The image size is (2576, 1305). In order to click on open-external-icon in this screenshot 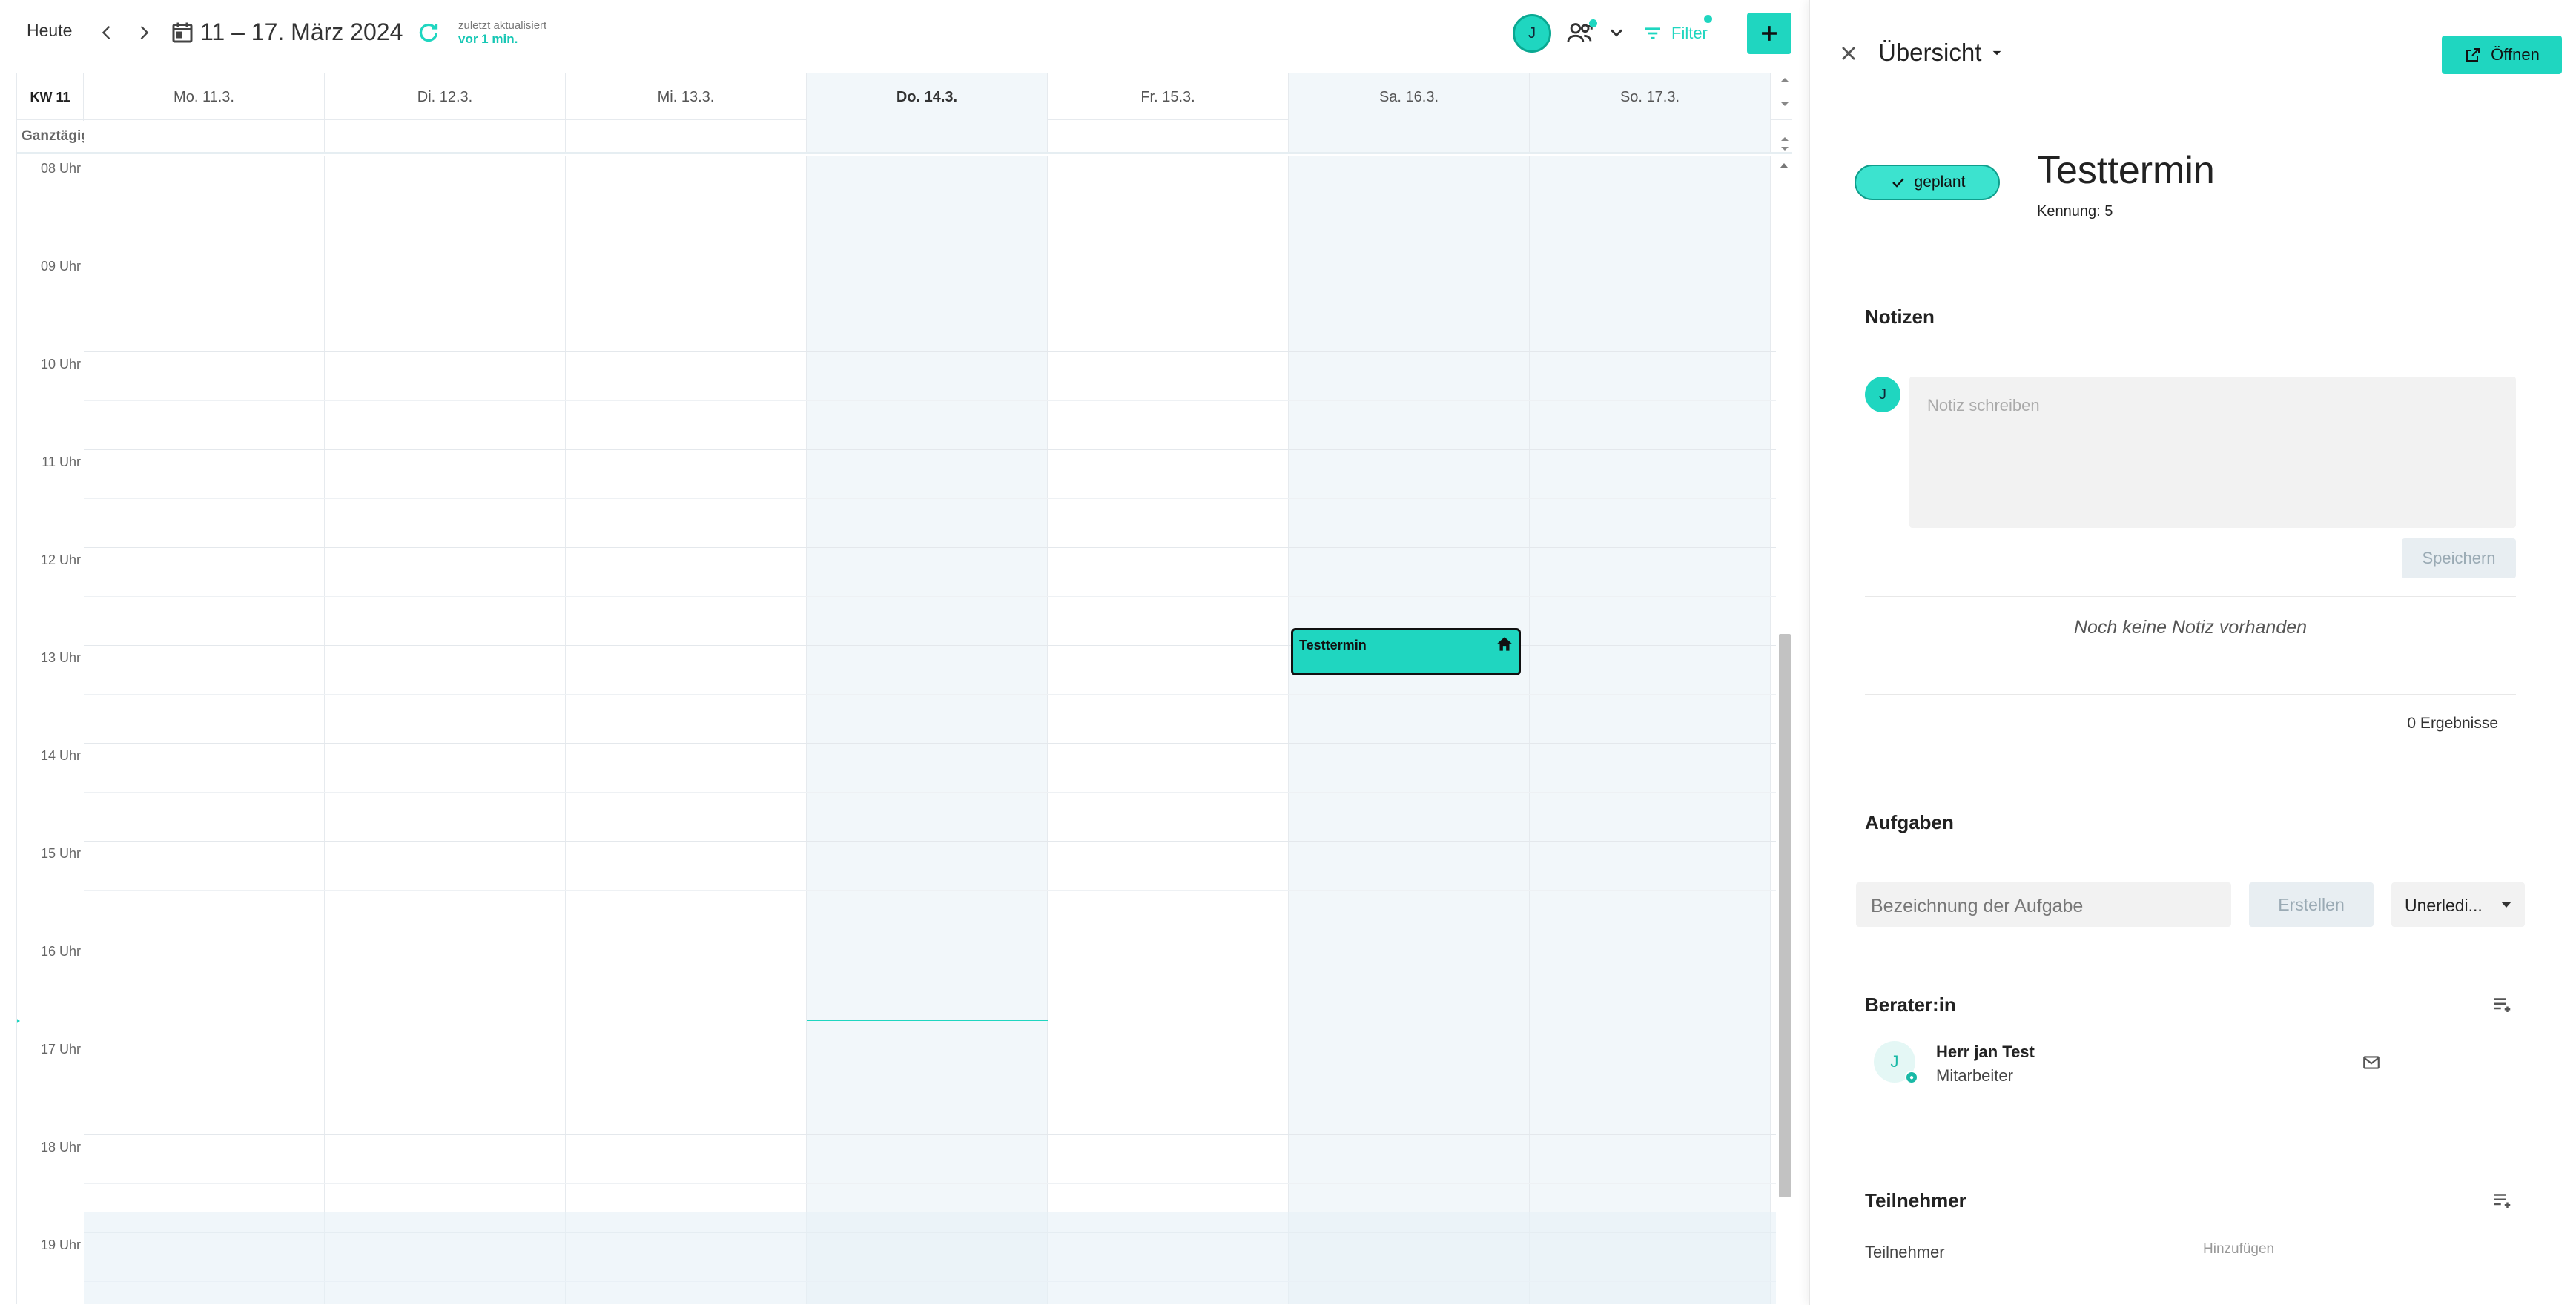, I will do `click(2473, 55)`.